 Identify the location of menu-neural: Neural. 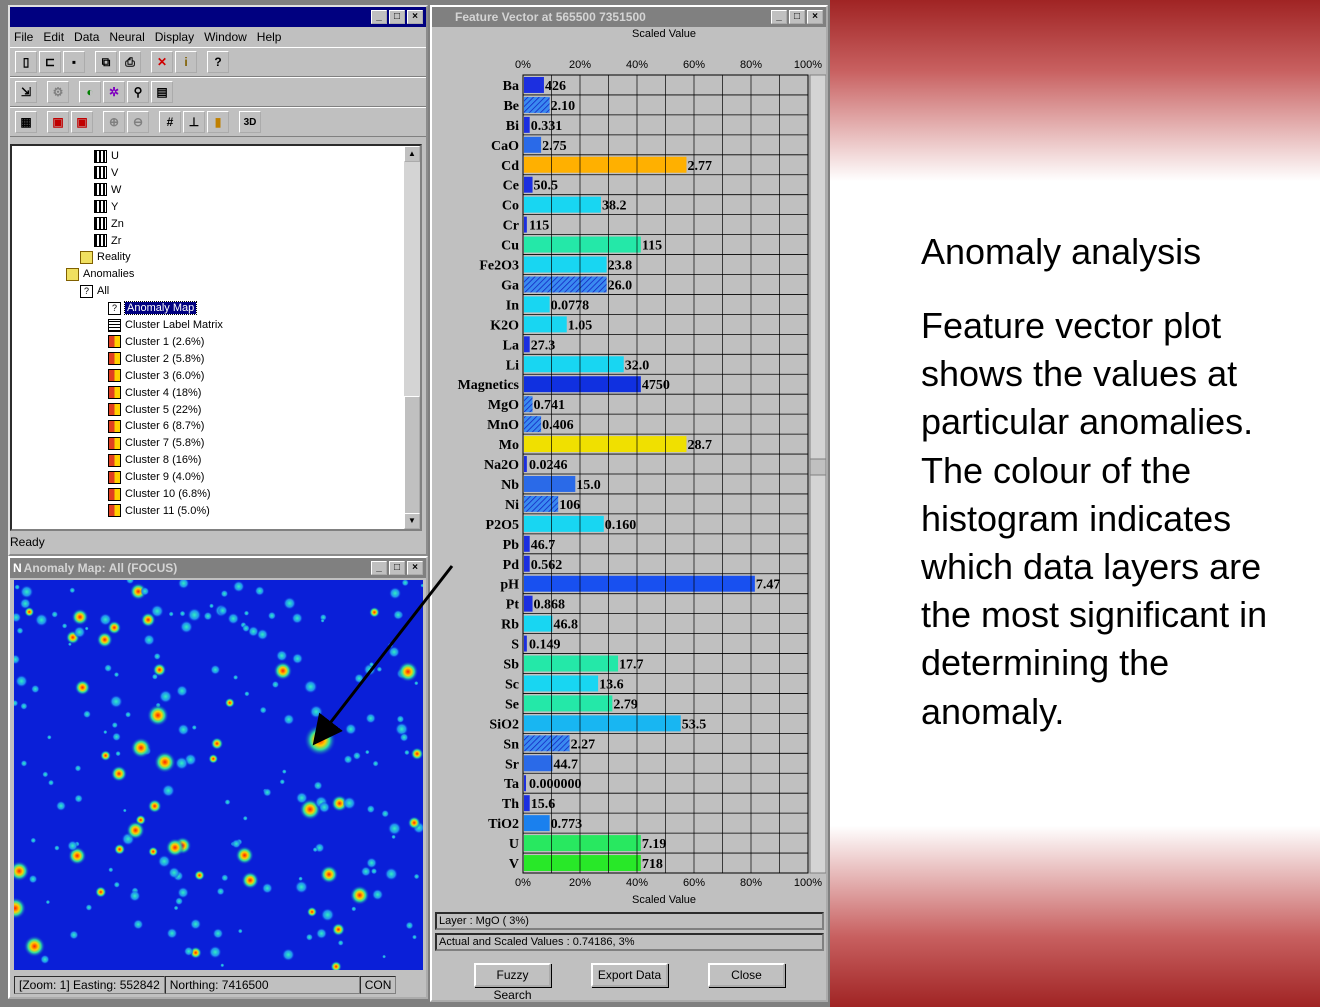
(126, 37).